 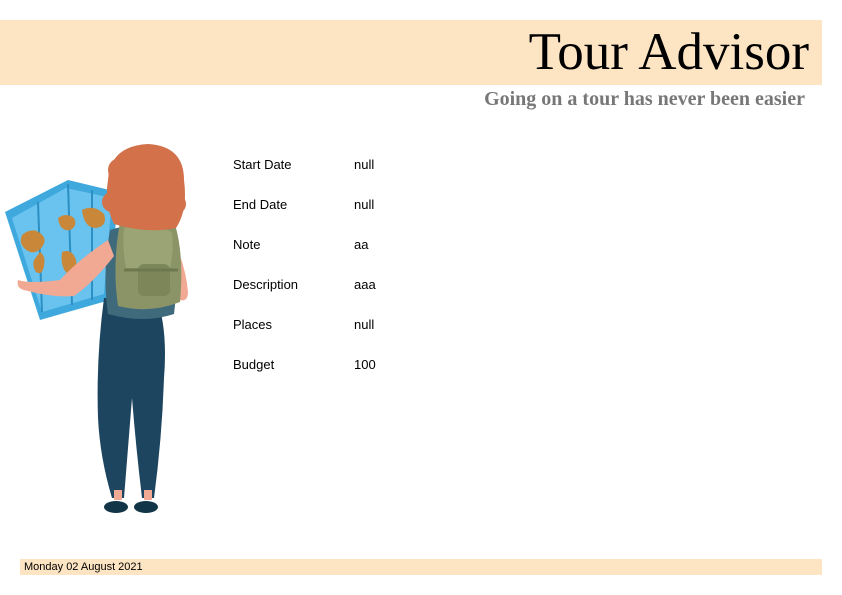 I want to click on field-label: Note, so click(x=247, y=244).